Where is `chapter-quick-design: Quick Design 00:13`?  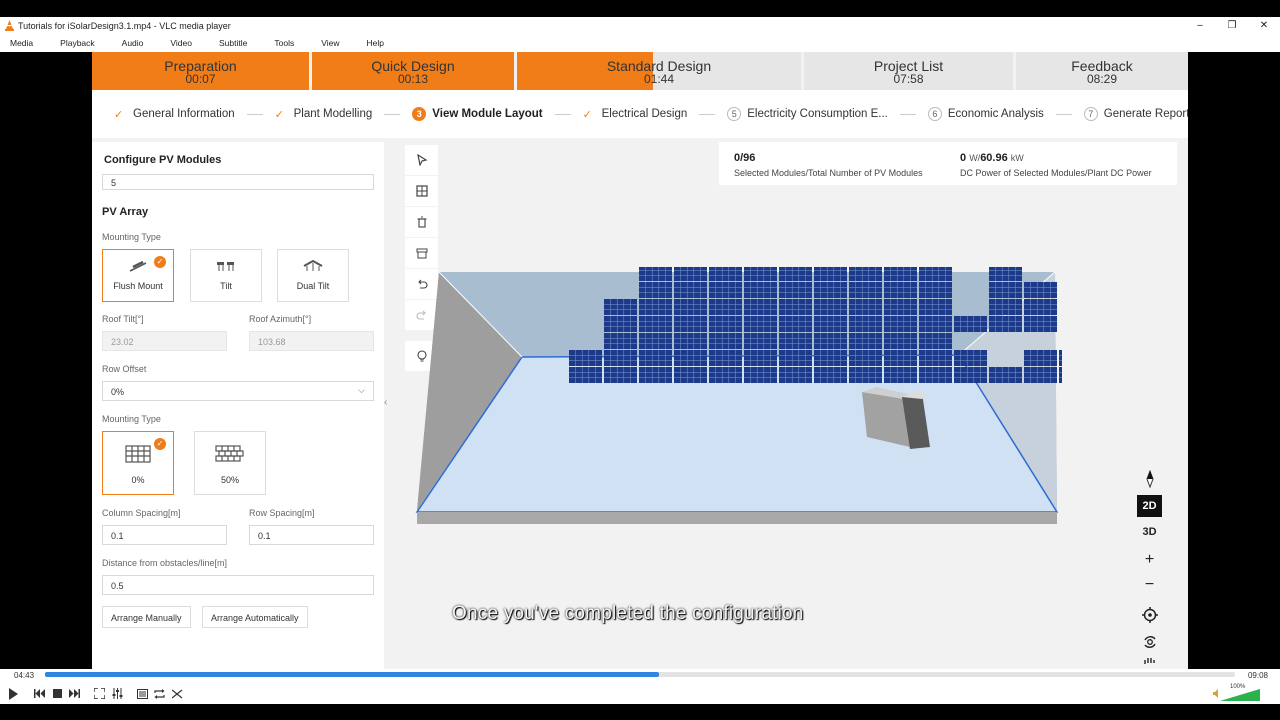 chapter-quick-design: Quick Design 00:13 is located at coordinates (413, 71).